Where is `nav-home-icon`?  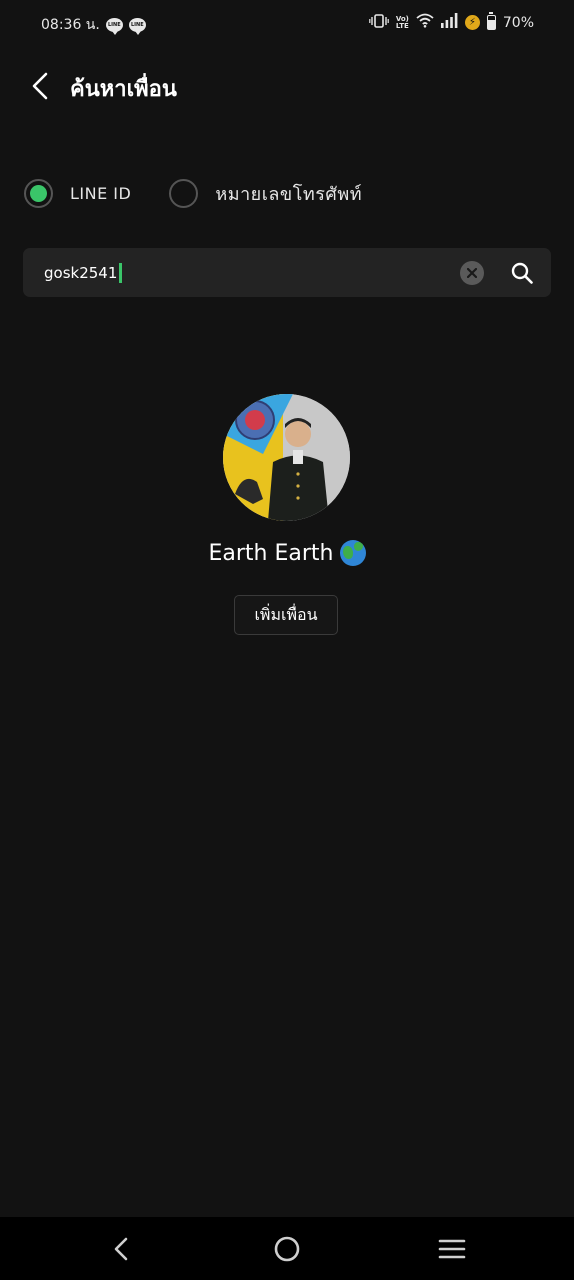 nav-home-icon is located at coordinates (287, 1249).